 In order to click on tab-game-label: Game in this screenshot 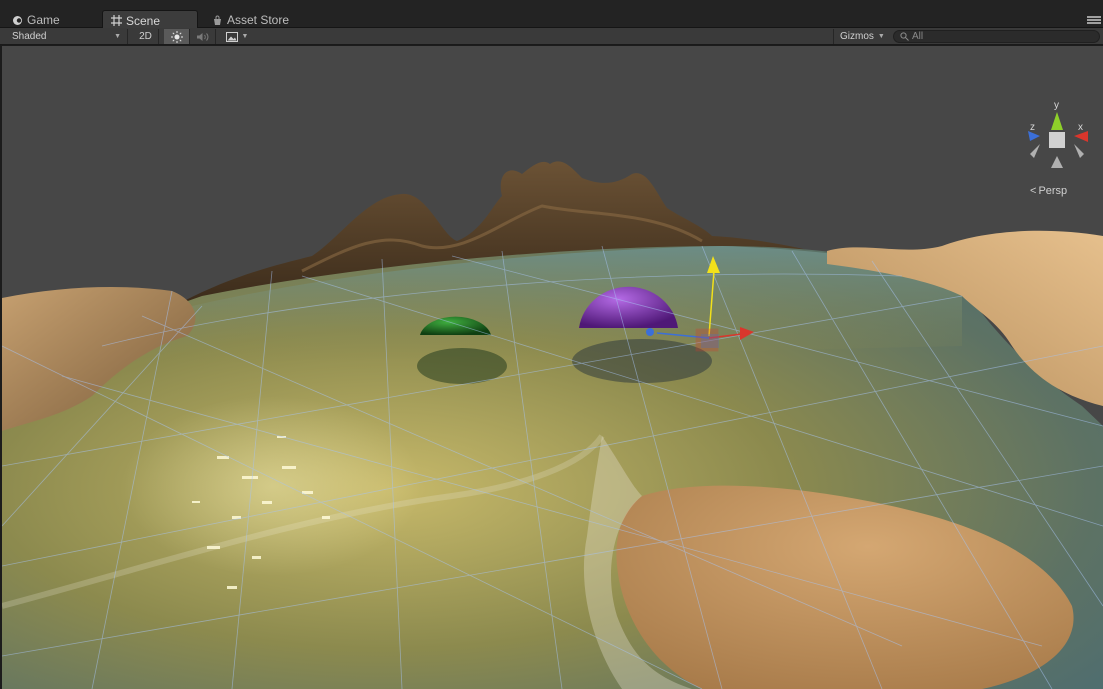, I will do `click(43, 20)`.